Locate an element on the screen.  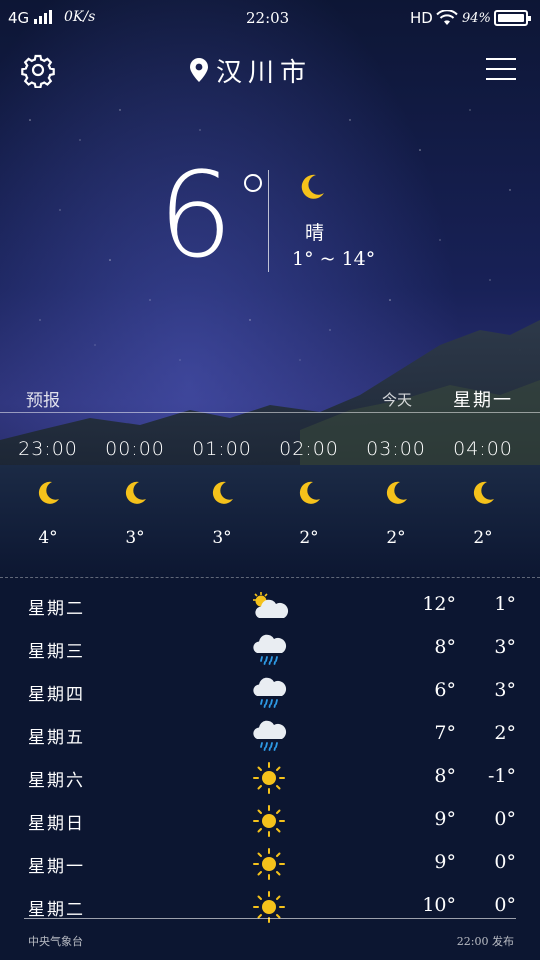
hamburger-menu-icon is located at coordinates (502, 69).